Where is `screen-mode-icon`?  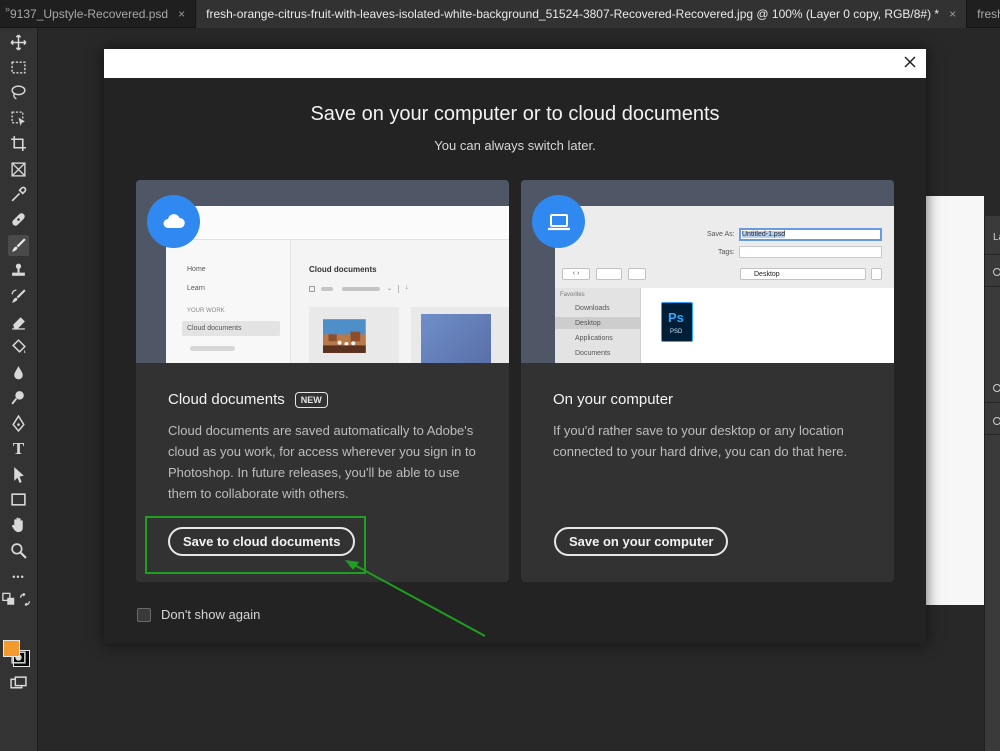
screen-mode-icon is located at coordinates (18, 683).